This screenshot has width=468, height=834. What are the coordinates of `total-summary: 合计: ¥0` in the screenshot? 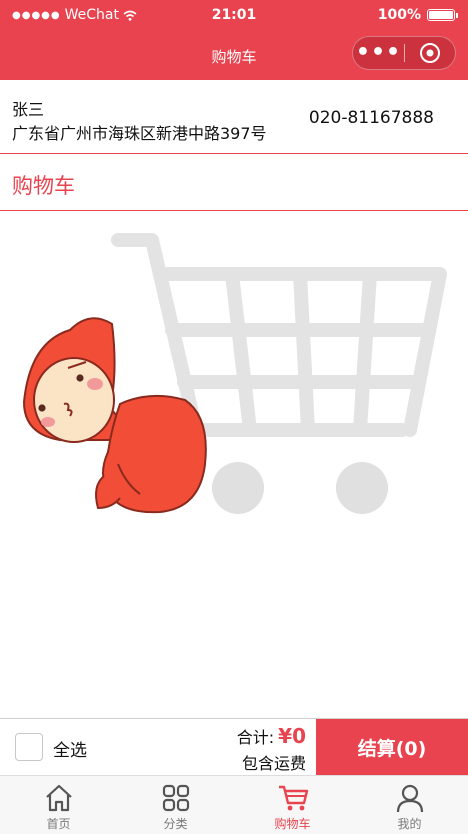 It's located at (271, 736).